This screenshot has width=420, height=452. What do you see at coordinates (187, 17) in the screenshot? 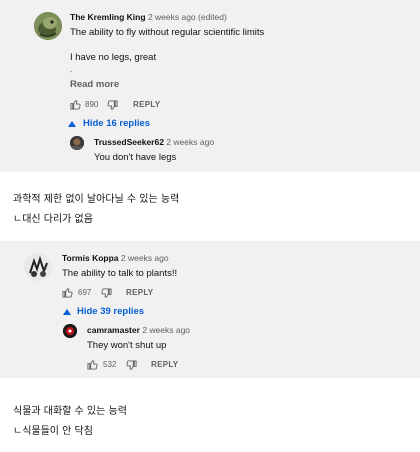
I see `comment-timestamp: 2 weeks ago (edited)` at bounding box center [187, 17].